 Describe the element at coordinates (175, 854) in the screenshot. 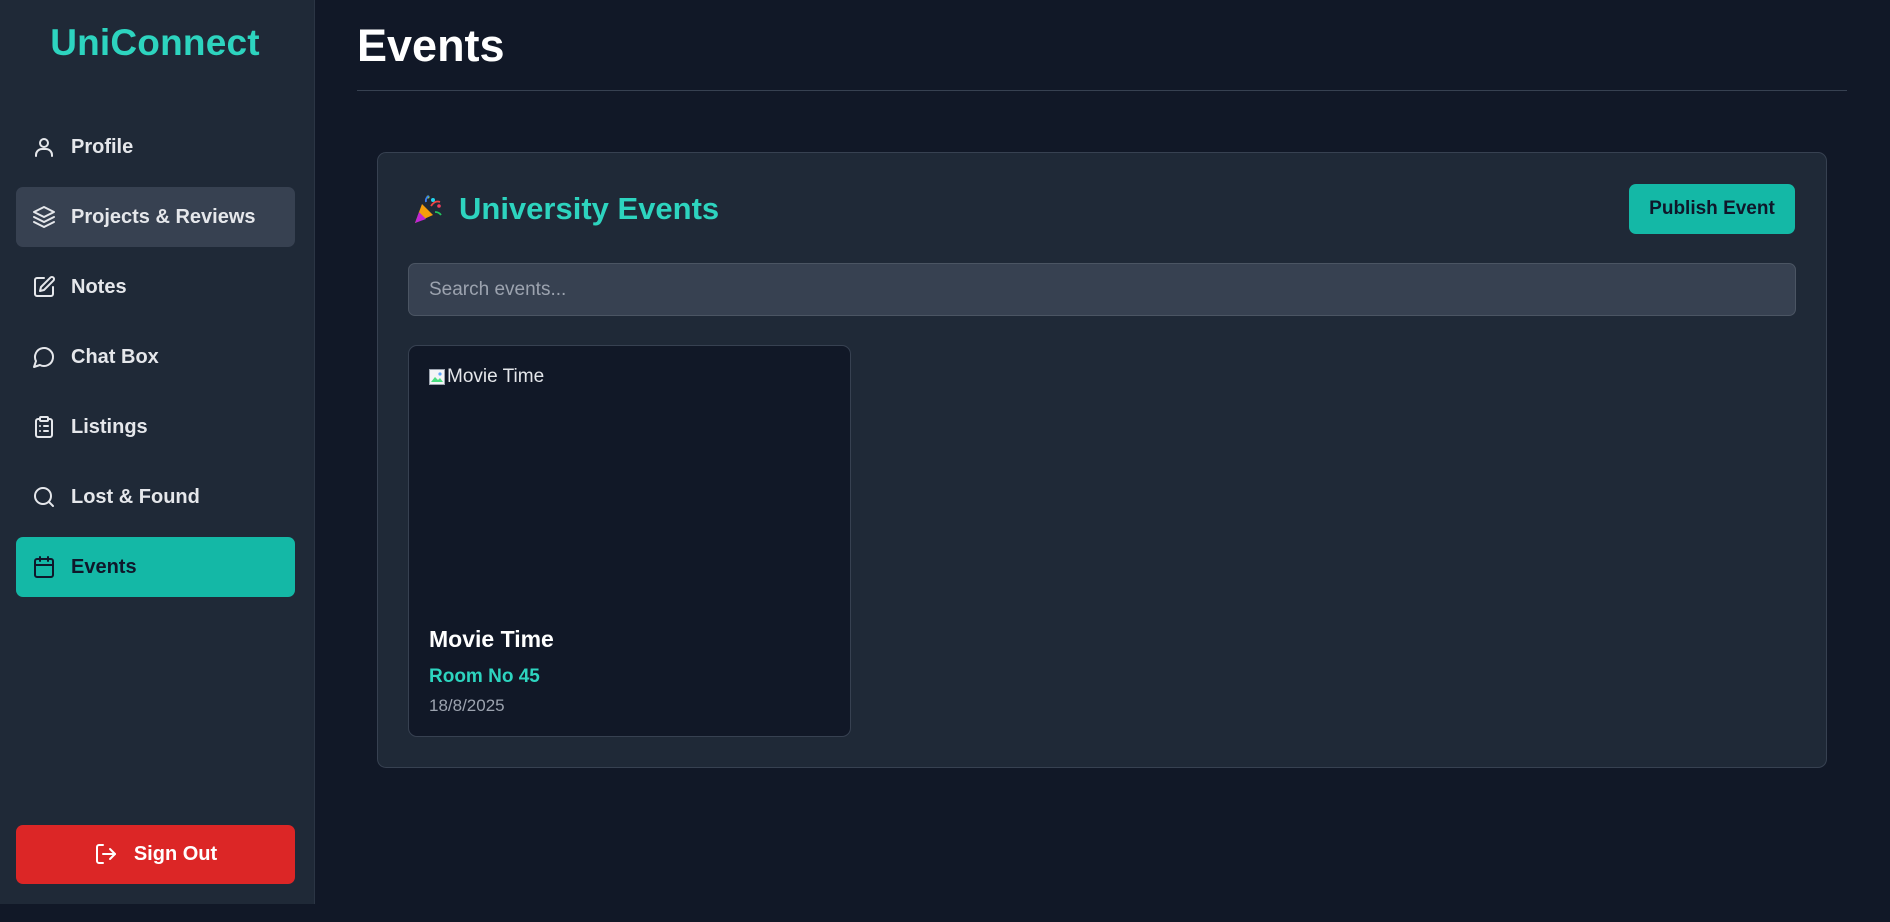

I see `sign-out-label: Sign Out` at that location.